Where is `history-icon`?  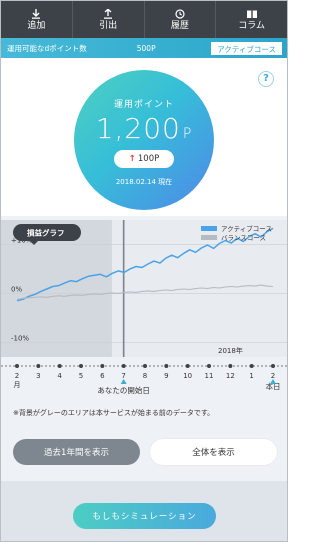
history-icon is located at coordinates (180, 13).